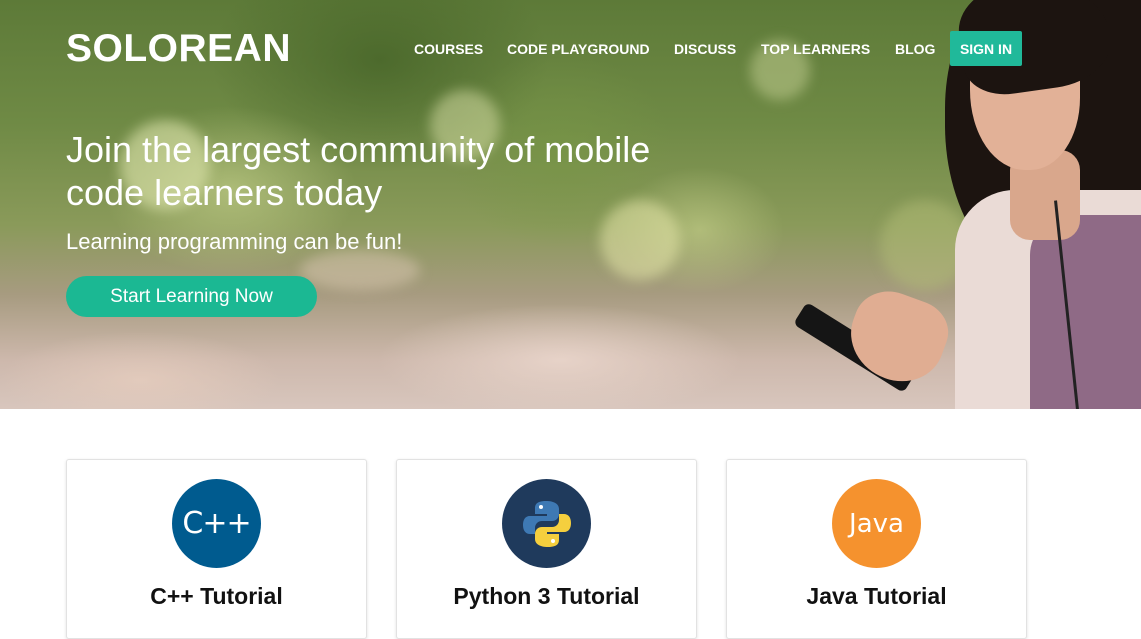  I want to click on course-card-java: Java Java Tutorial, so click(876, 549).